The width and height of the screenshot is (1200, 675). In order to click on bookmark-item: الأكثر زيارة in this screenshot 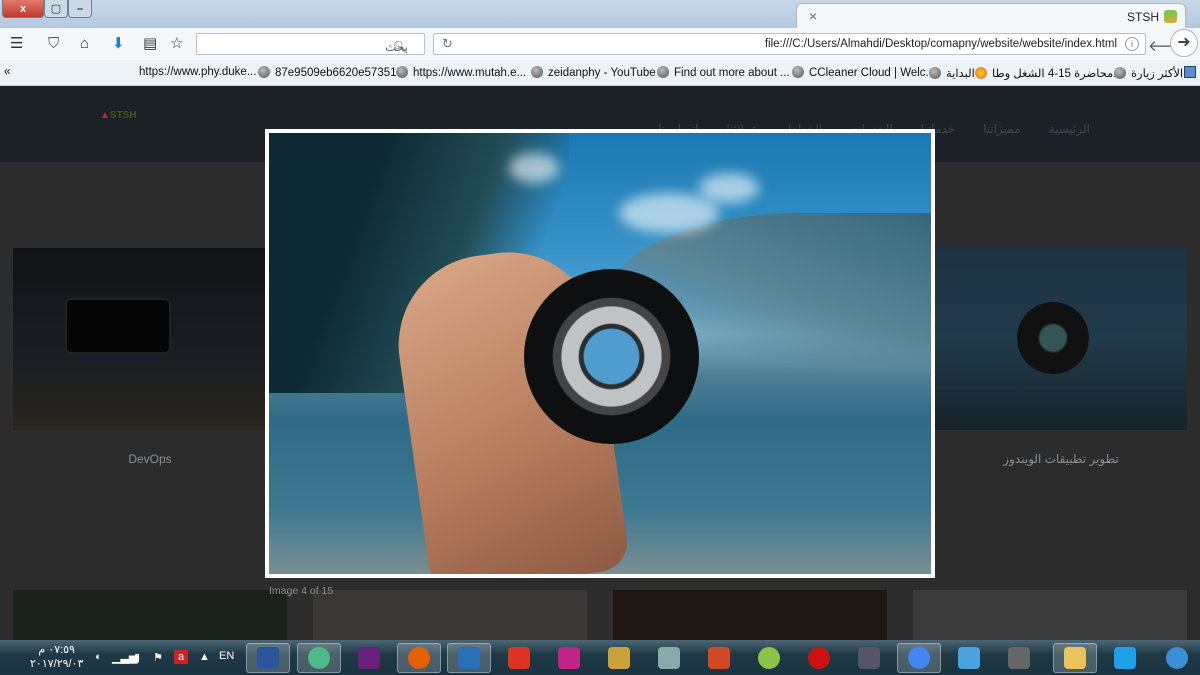, I will do `click(1148, 73)`.